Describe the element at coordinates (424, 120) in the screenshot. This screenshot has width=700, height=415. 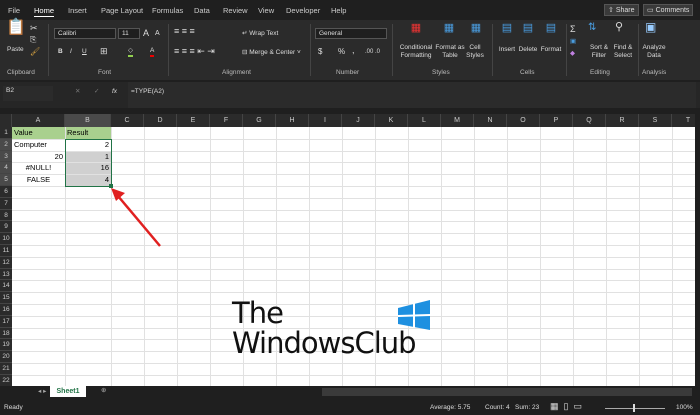
I see `column-header-L: L` at that location.